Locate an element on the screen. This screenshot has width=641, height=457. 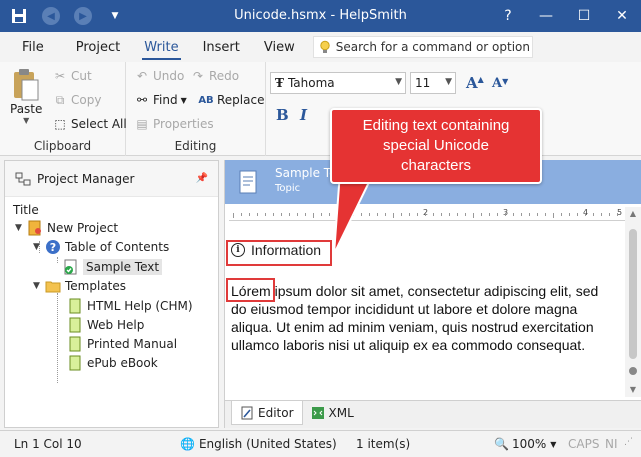
num-indicator: NI is located at coordinates (611, 444).